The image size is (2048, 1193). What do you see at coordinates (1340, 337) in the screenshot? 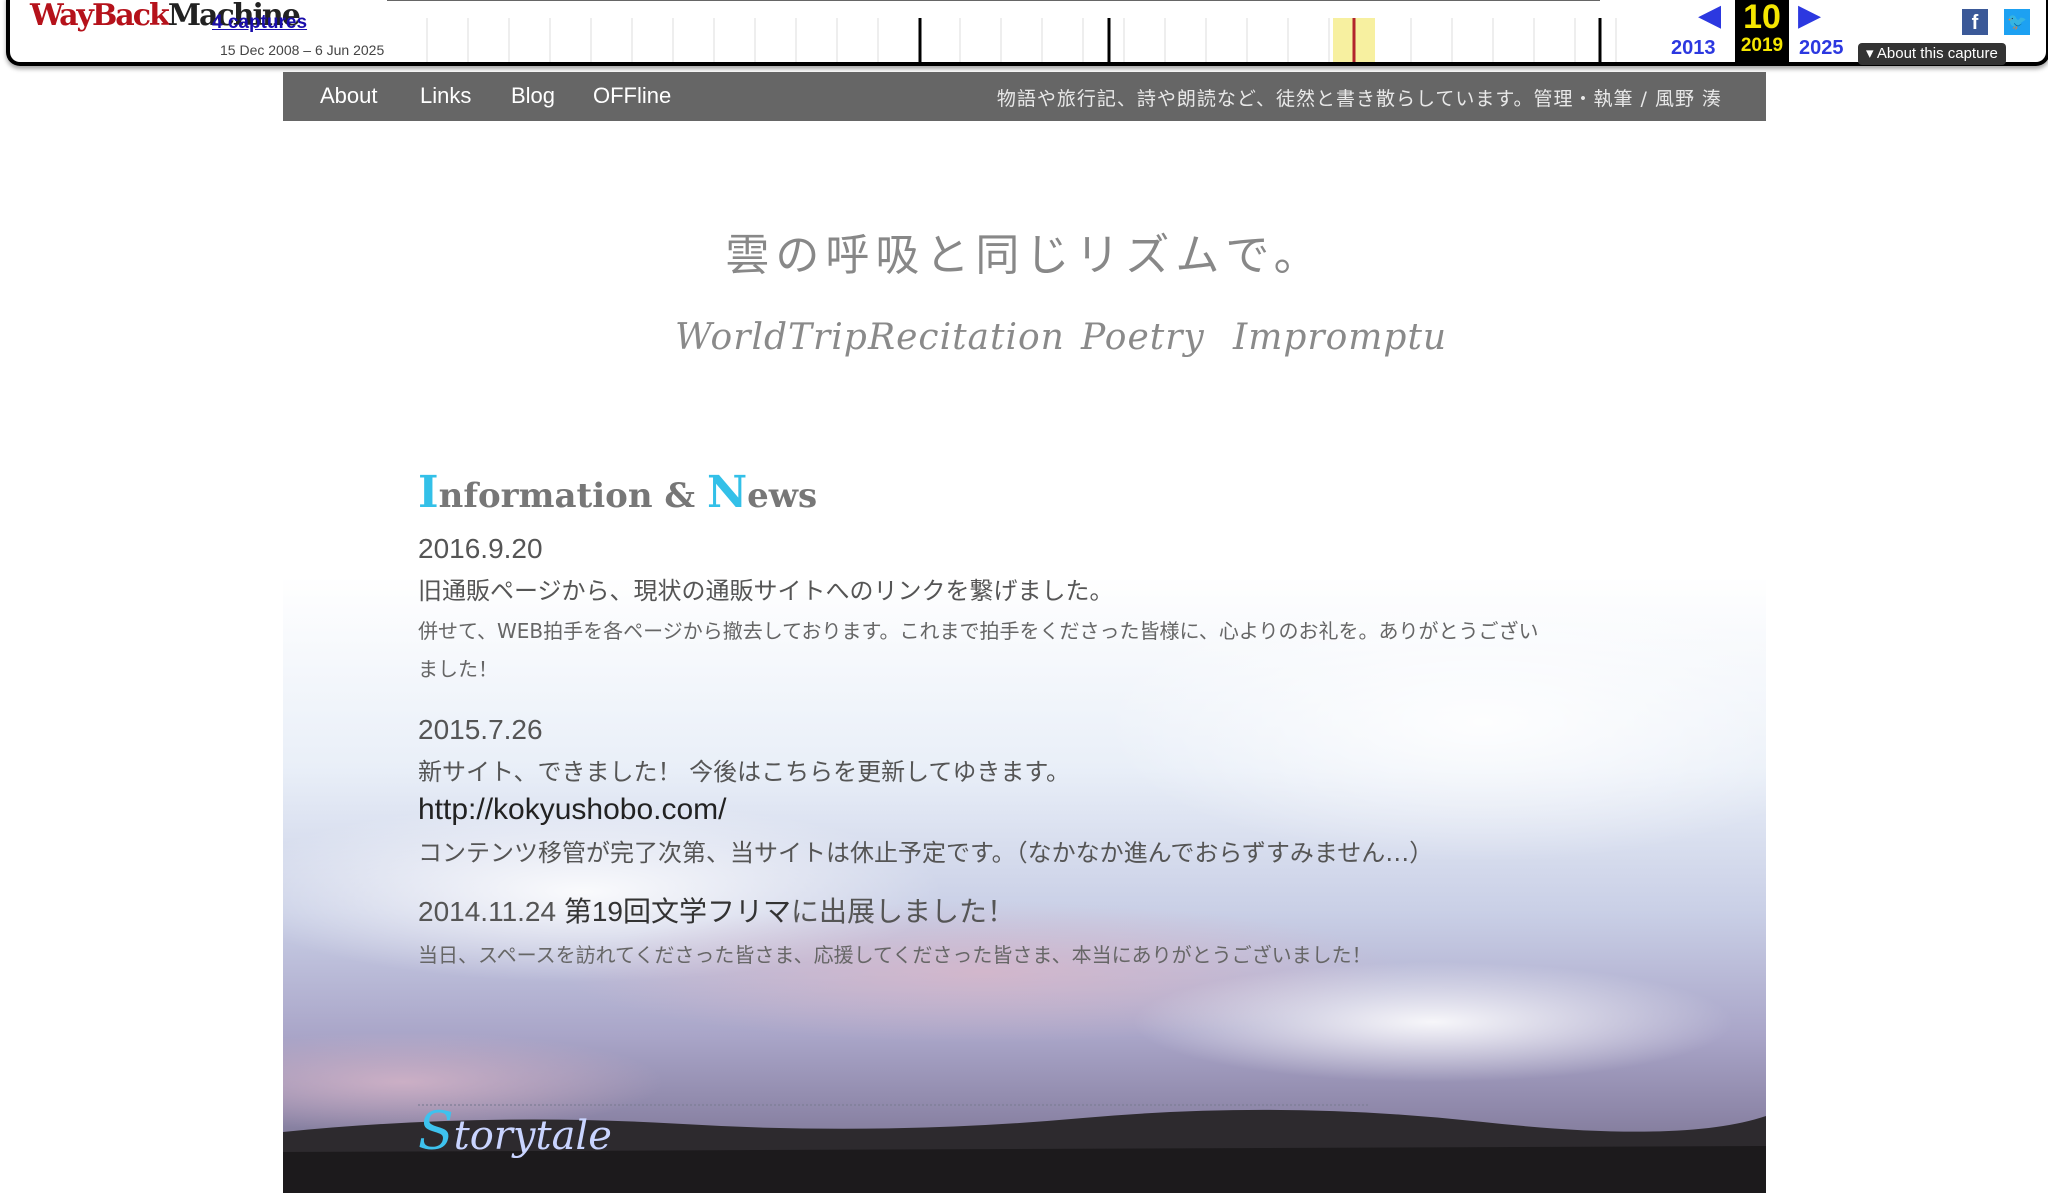
I see `category-impromptu: Impromptu` at bounding box center [1340, 337].